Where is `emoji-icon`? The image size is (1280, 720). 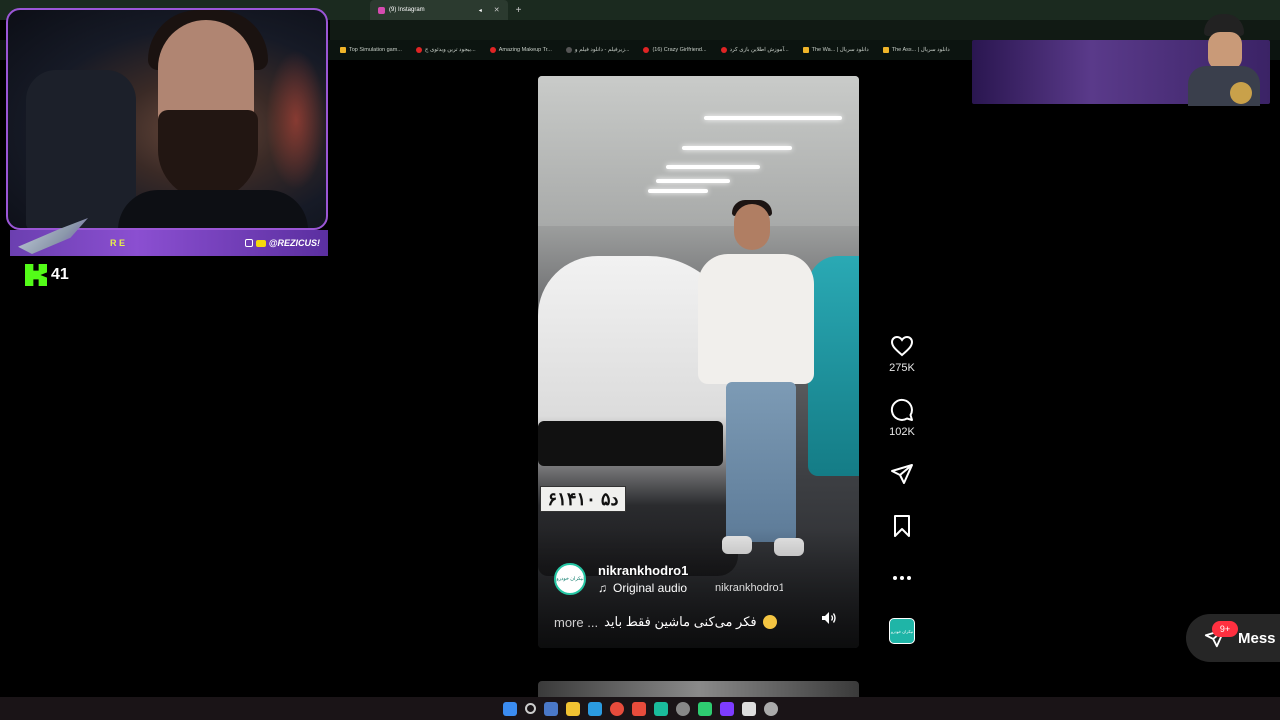
emoji-icon is located at coordinates (769, 622).